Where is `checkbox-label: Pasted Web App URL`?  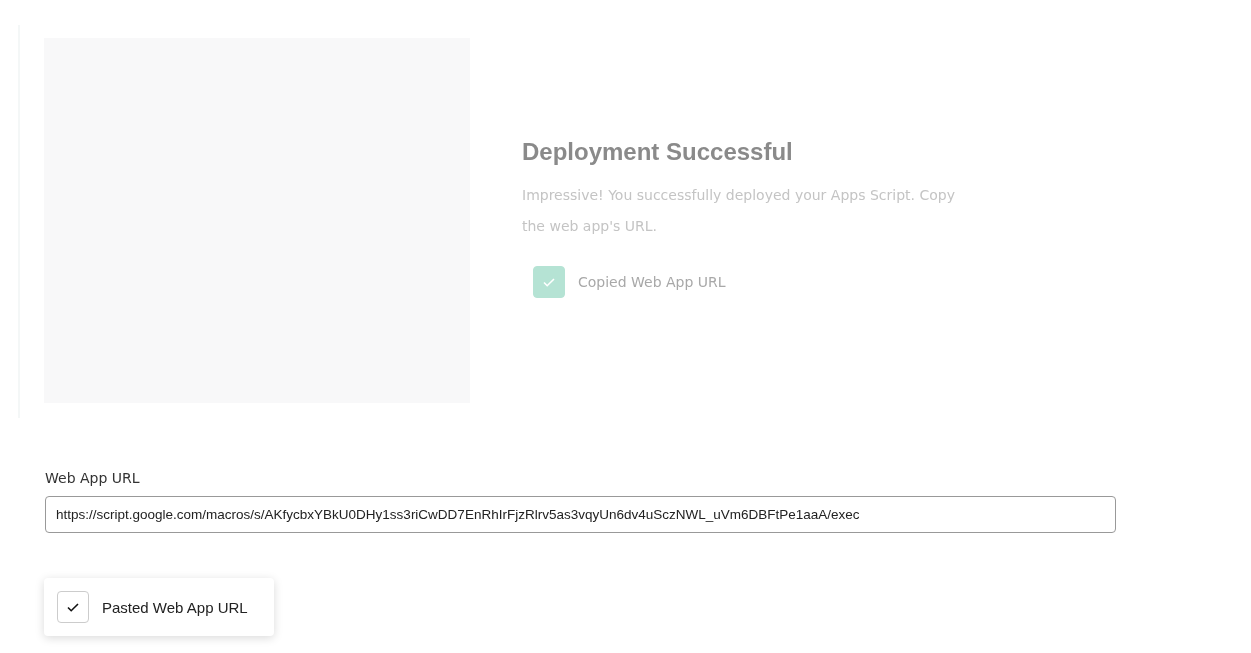
checkbox-label: Pasted Web App URL is located at coordinates (175, 607).